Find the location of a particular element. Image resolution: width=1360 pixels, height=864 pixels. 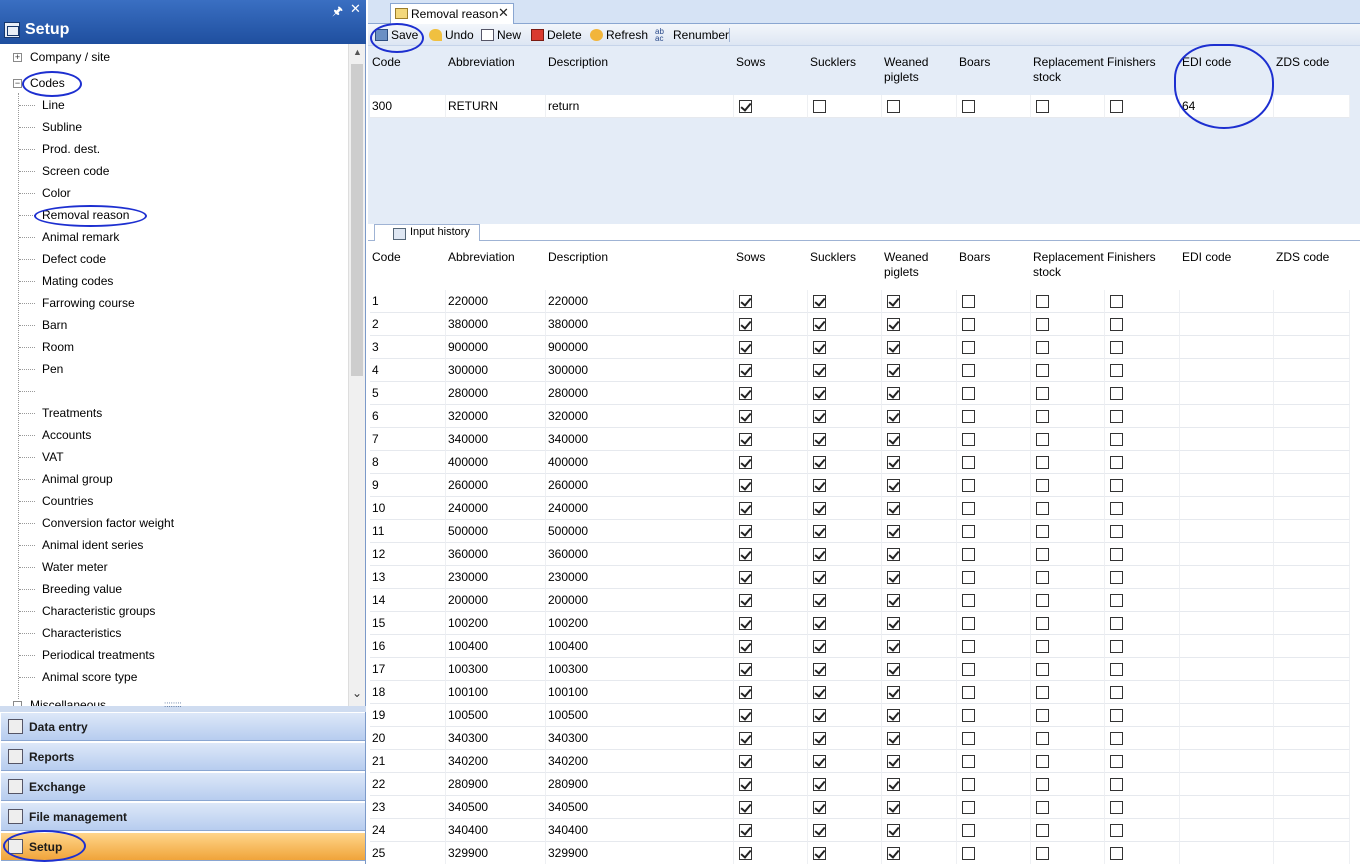

nav-setup-button: Setup is located at coordinates (183, 846).